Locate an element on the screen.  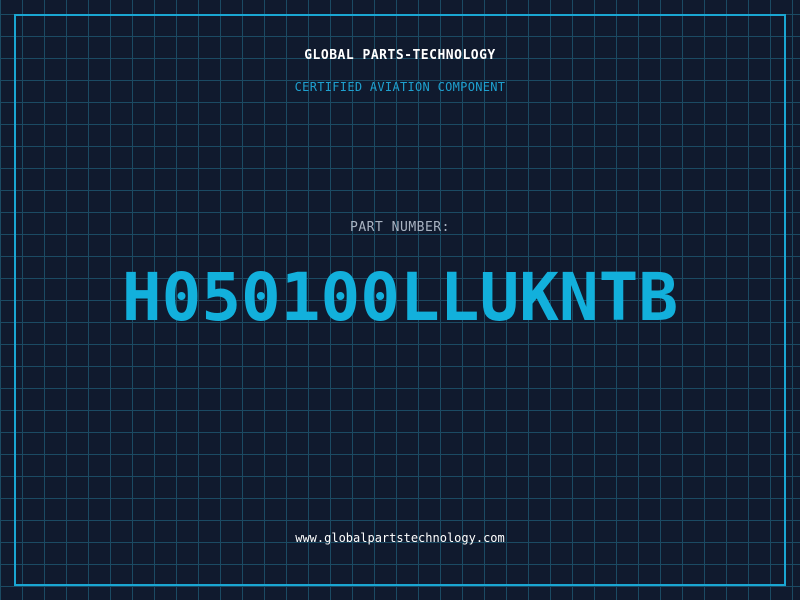
part-number-label: PART NUMBER: is located at coordinates (400, 227).